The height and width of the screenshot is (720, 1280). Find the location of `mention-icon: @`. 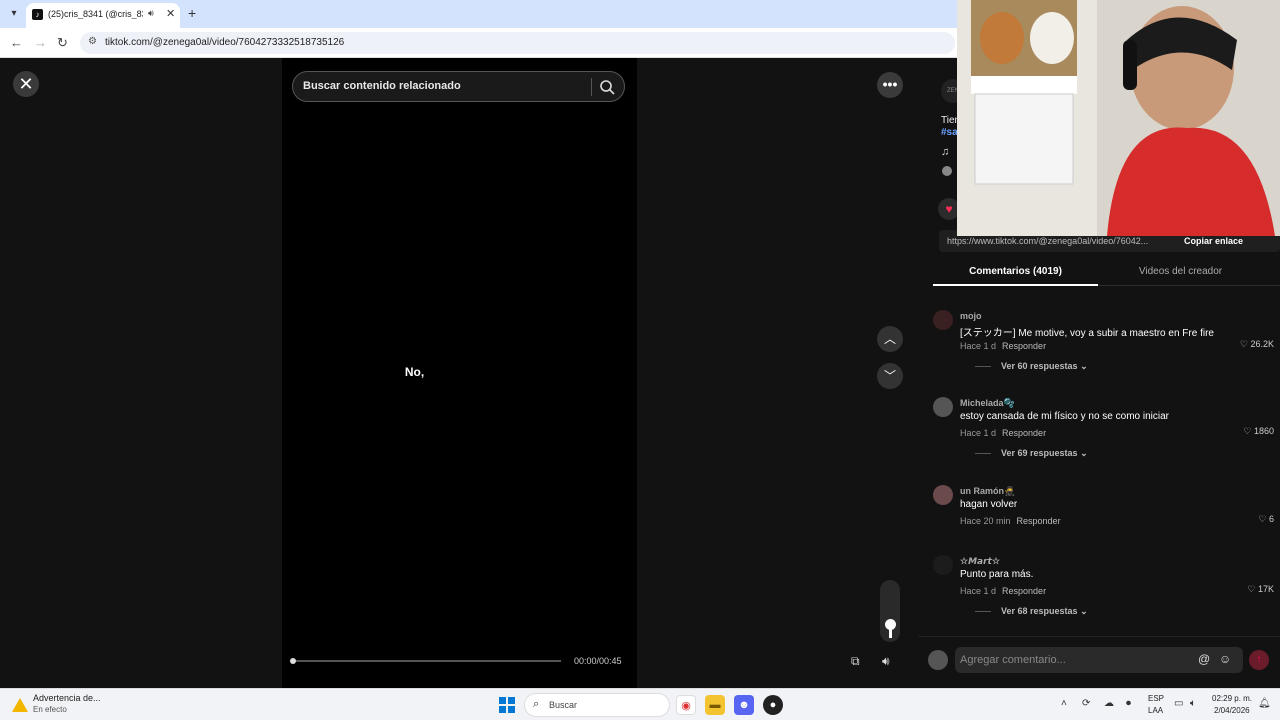

mention-icon: @ is located at coordinates (1204, 659).